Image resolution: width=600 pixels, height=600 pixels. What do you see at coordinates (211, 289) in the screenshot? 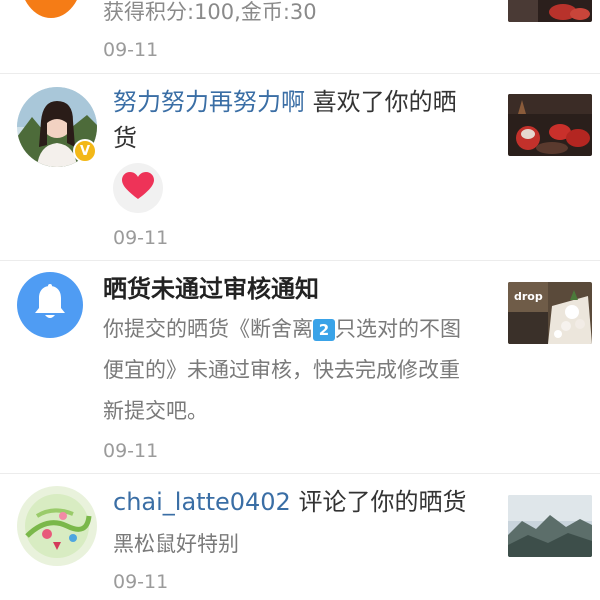
I see `notification-title: 晒货未通过审核通知` at bounding box center [211, 289].